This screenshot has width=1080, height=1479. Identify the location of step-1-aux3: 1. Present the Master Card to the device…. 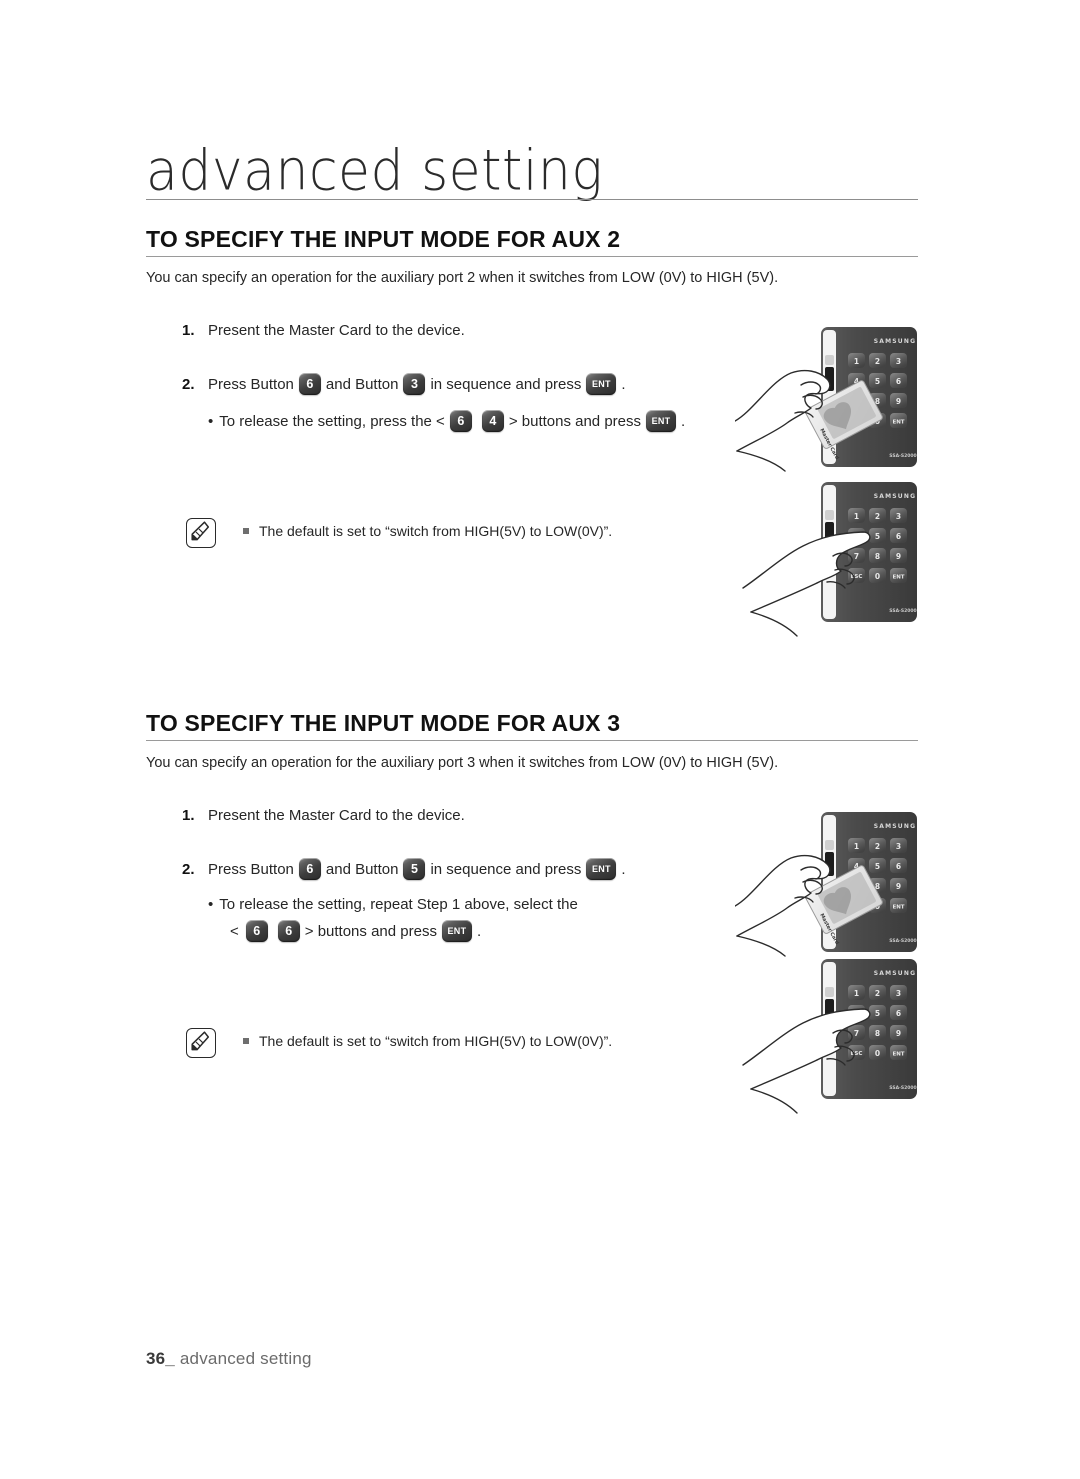
(323, 815).